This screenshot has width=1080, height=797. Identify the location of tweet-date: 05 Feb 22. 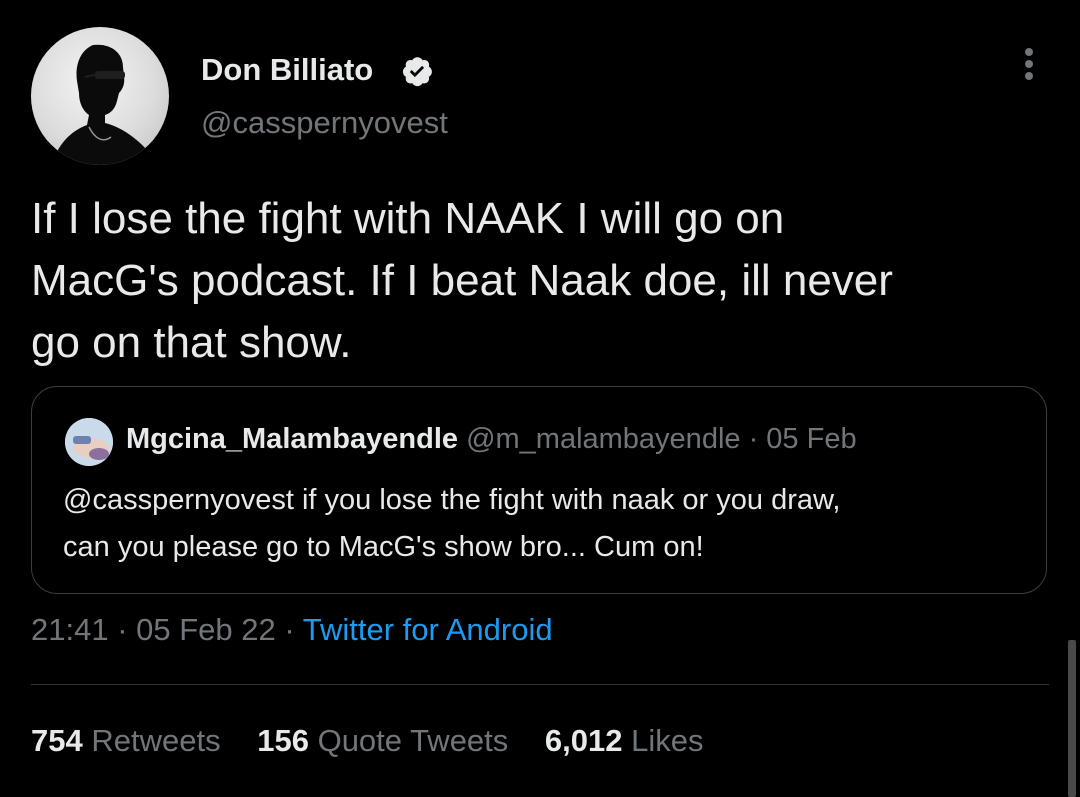
(206, 629).